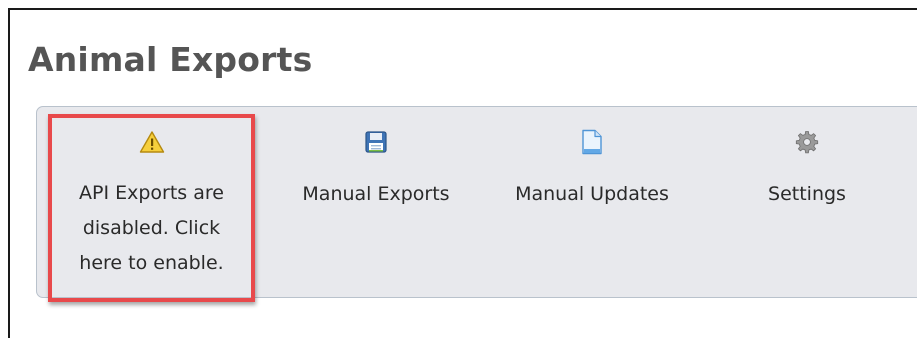  Describe the element at coordinates (592, 194) in the screenshot. I see `manual-updates-label: Manual Updates` at that location.